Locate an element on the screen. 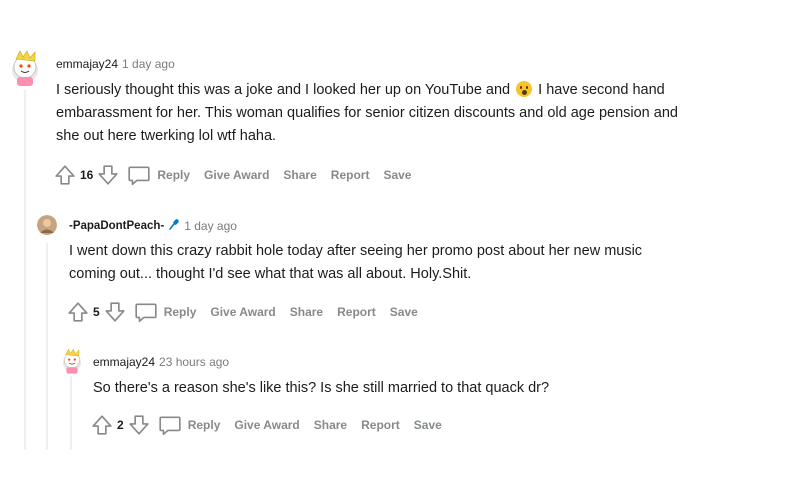  username: -PapaDontPeach- is located at coordinates (116, 226).